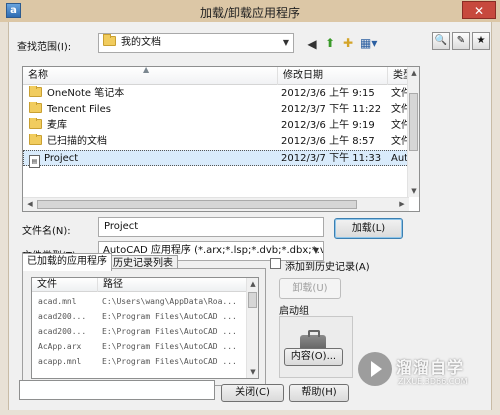 The image size is (500, 415). What do you see at coordinates (46, 231) in the screenshot?
I see `filename-label: 文件名(N):` at bounding box center [46, 231].